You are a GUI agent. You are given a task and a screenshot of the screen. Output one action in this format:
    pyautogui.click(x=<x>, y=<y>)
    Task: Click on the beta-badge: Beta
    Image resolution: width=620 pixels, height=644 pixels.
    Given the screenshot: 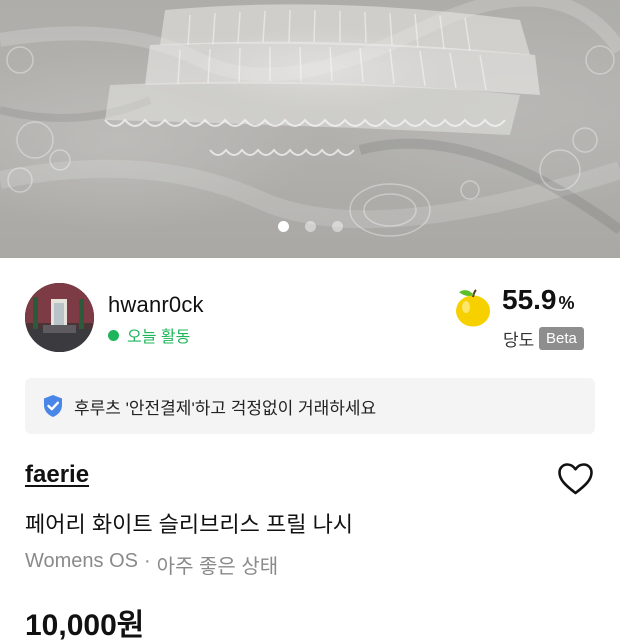 What is the action you would take?
    pyautogui.click(x=561, y=338)
    